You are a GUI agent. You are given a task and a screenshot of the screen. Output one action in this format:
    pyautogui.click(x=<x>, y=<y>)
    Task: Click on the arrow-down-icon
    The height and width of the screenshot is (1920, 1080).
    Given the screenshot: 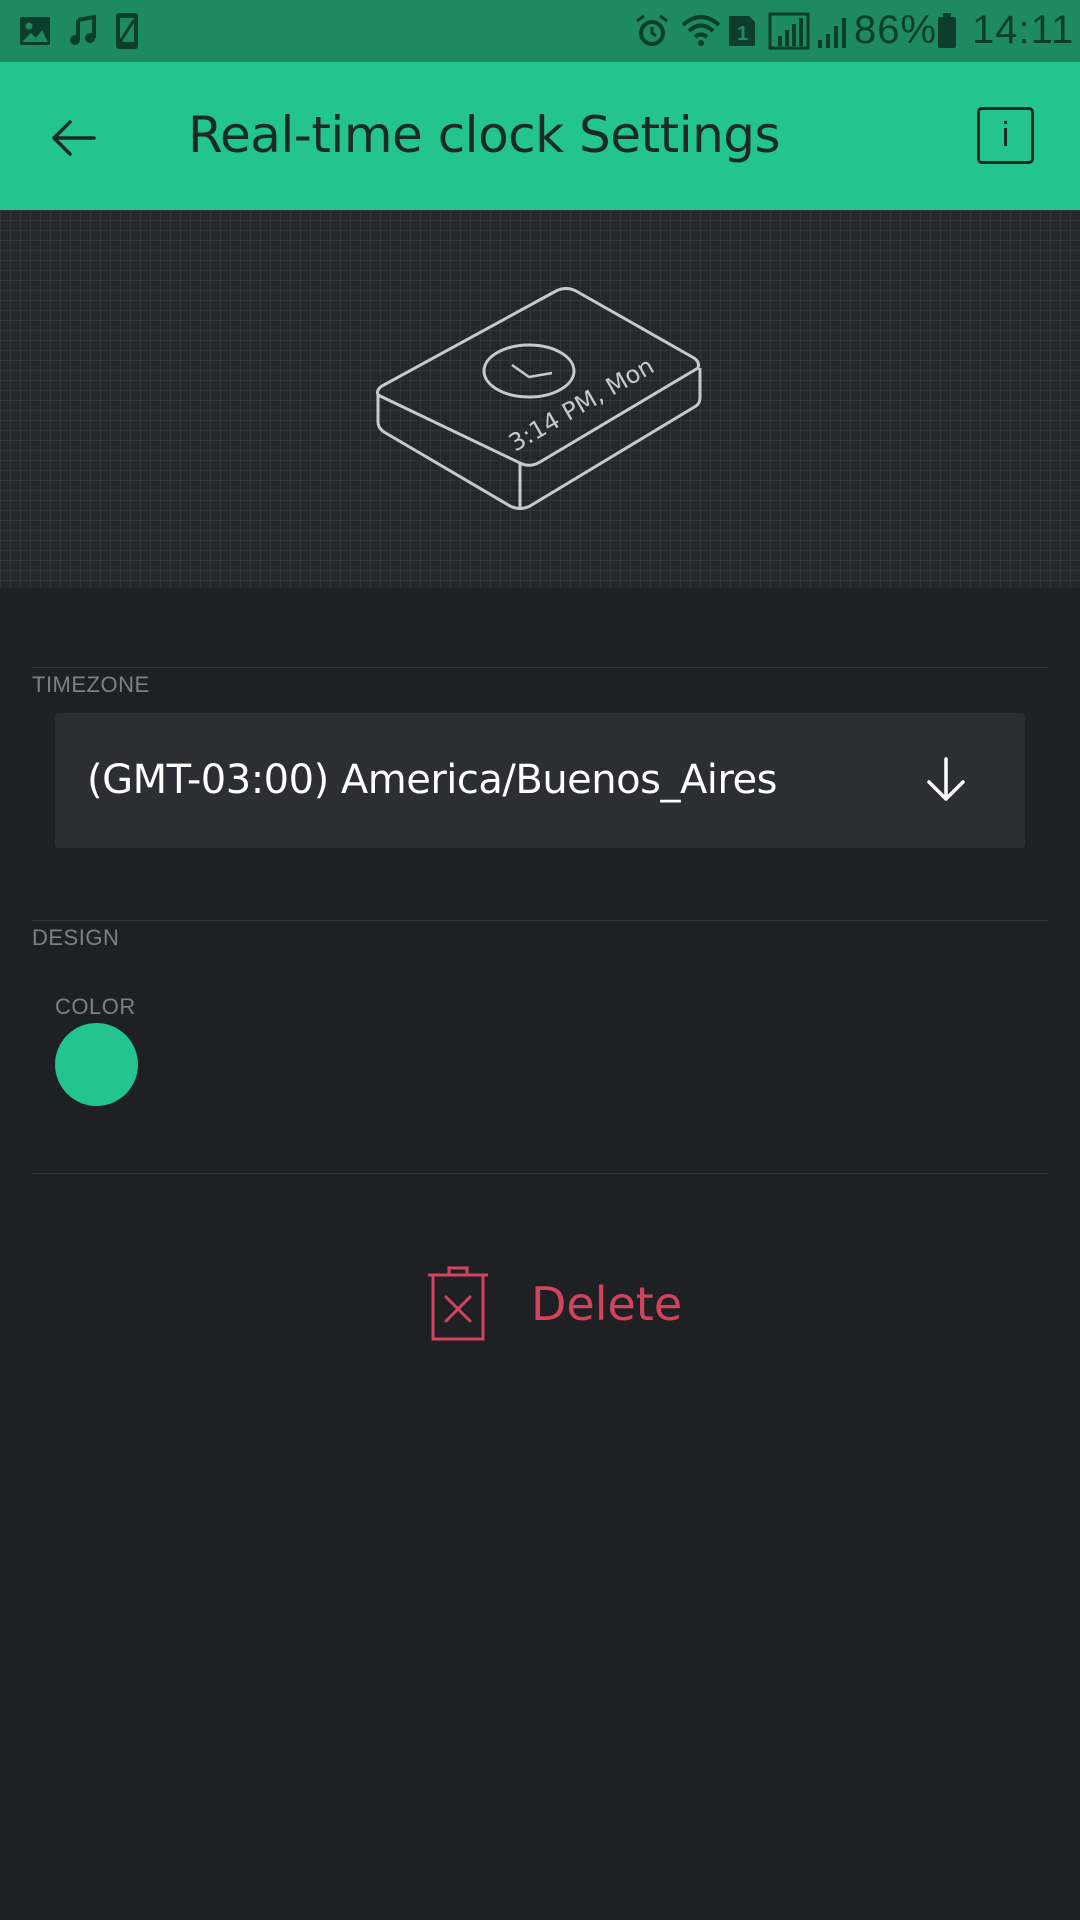 What is the action you would take?
    pyautogui.click(x=946, y=779)
    